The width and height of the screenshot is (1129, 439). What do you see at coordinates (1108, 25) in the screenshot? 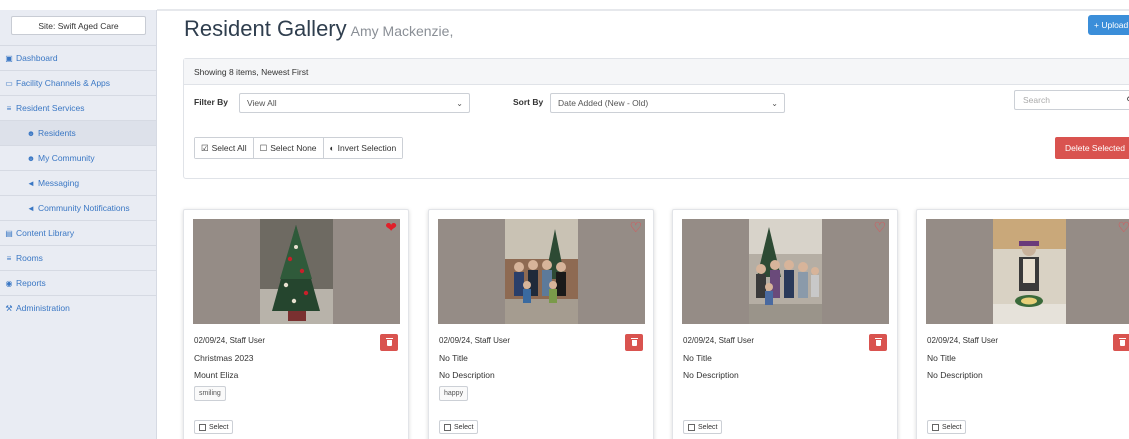
I see `upload-button: + Upload` at bounding box center [1108, 25].